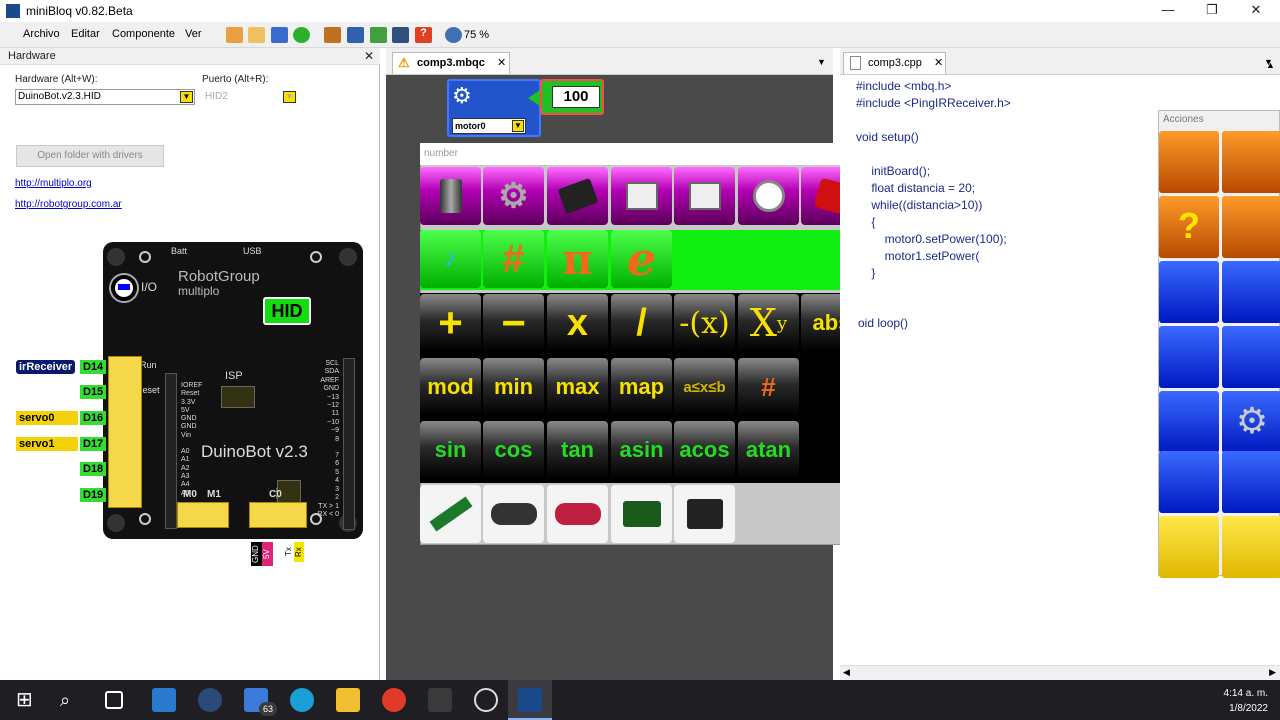 The width and height of the screenshot is (1280, 720). What do you see at coordinates (577, 387) in the screenshot?
I see `palette-max-button: max` at bounding box center [577, 387].